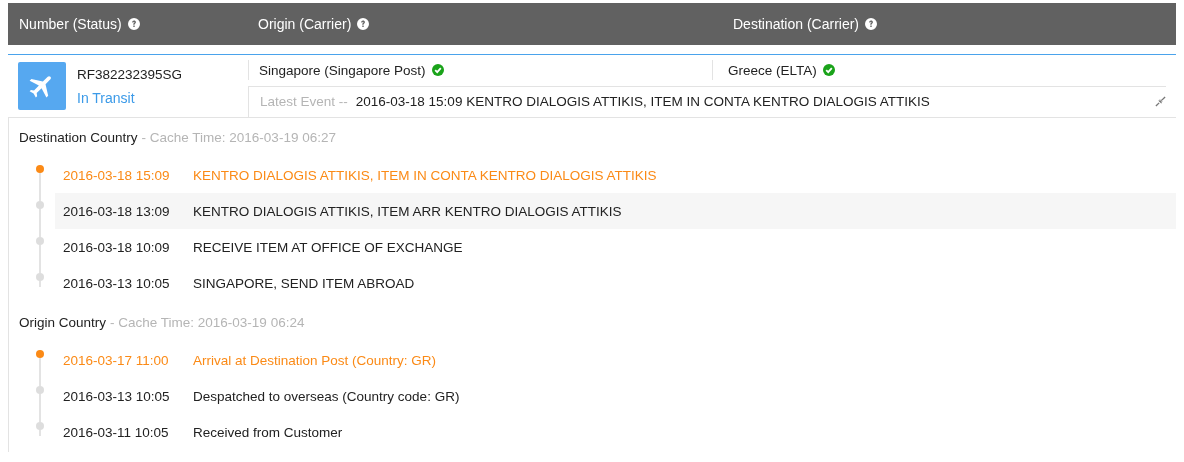 Image resolution: width=1184 pixels, height=462 pixels. What do you see at coordinates (642, 102) in the screenshot?
I see `latest-event: 2016-03-18 15:09 KENTRO DIALOGIS ATTIKIS, ITEM IN CONTA KENTRO DIALOGIS ATTIKIS` at bounding box center [642, 102].